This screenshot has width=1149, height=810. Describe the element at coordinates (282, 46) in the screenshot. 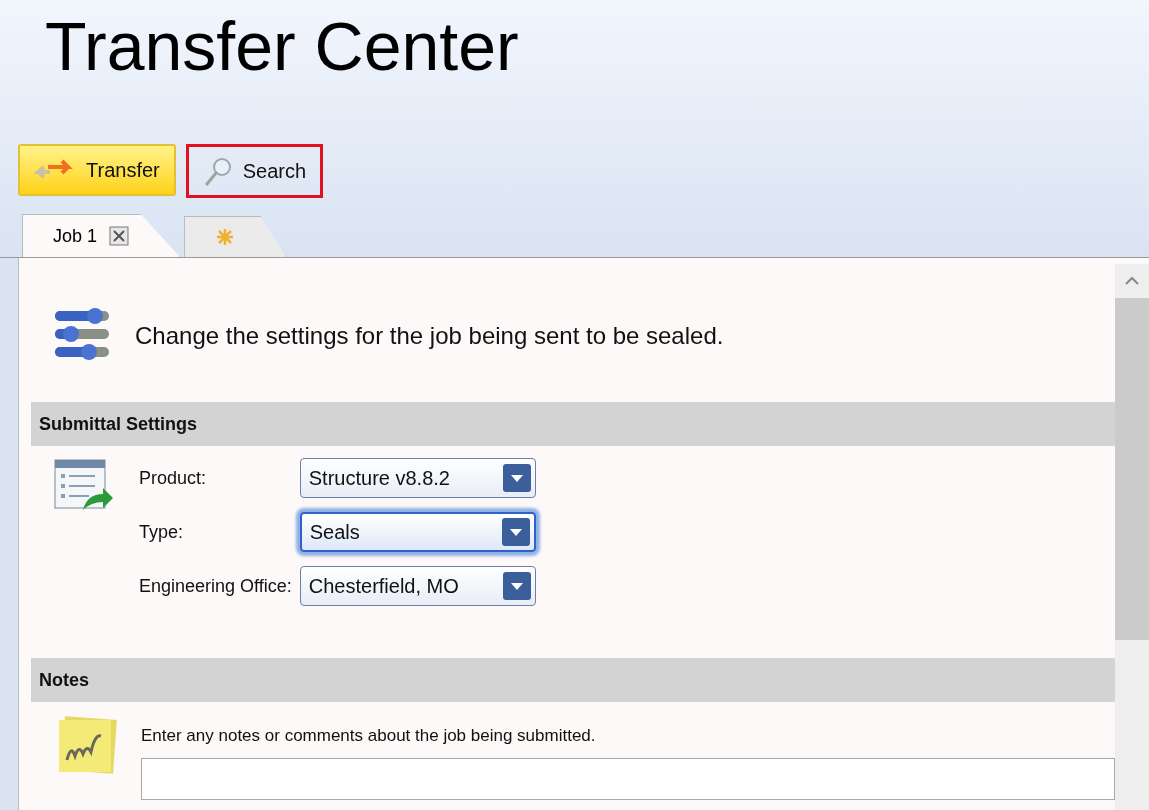

I see `window-title: Transfer Center` at that location.